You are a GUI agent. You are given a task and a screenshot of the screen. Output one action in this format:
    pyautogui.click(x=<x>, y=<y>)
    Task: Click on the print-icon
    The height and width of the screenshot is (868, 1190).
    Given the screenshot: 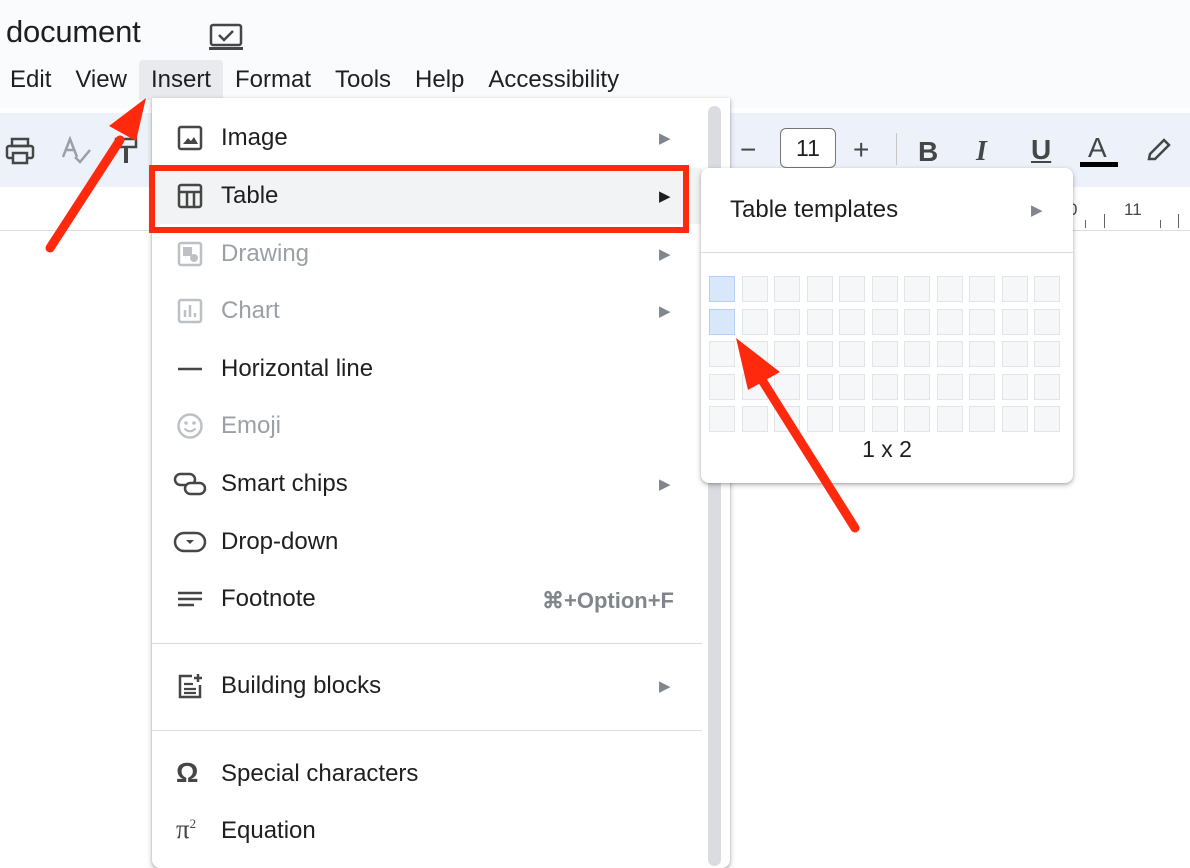 What is the action you would take?
    pyautogui.click(x=20, y=151)
    